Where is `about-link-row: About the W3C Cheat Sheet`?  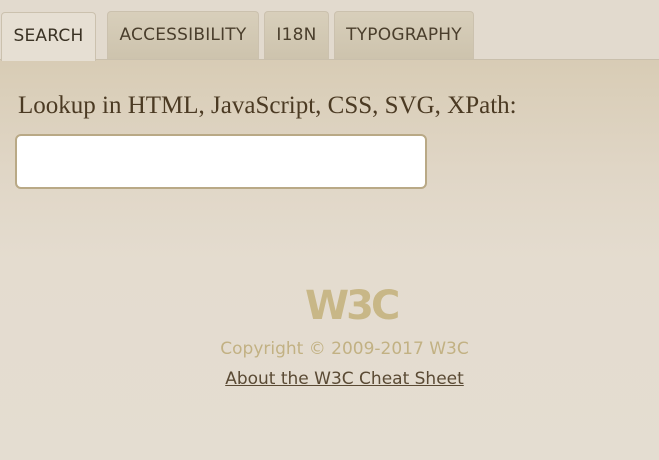
about-link-row: About the W3C Cheat Sheet is located at coordinates (329, 379).